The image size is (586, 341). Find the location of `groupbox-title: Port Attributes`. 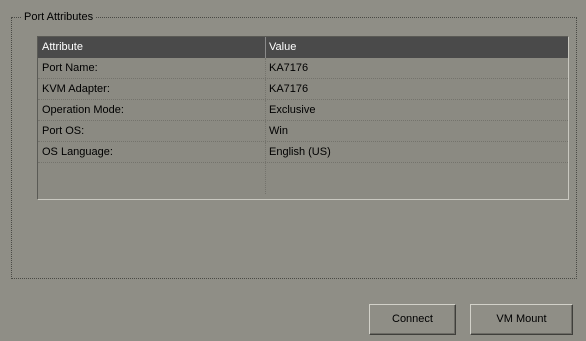

groupbox-title: Port Attributes is located at coordinates (59, 17).